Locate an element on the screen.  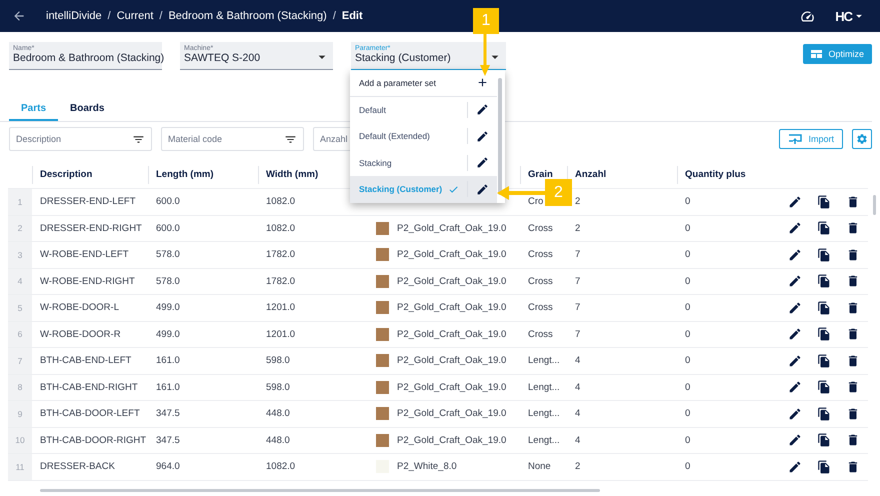
table-cell-text: 2 is located at coordinates (578, 466).